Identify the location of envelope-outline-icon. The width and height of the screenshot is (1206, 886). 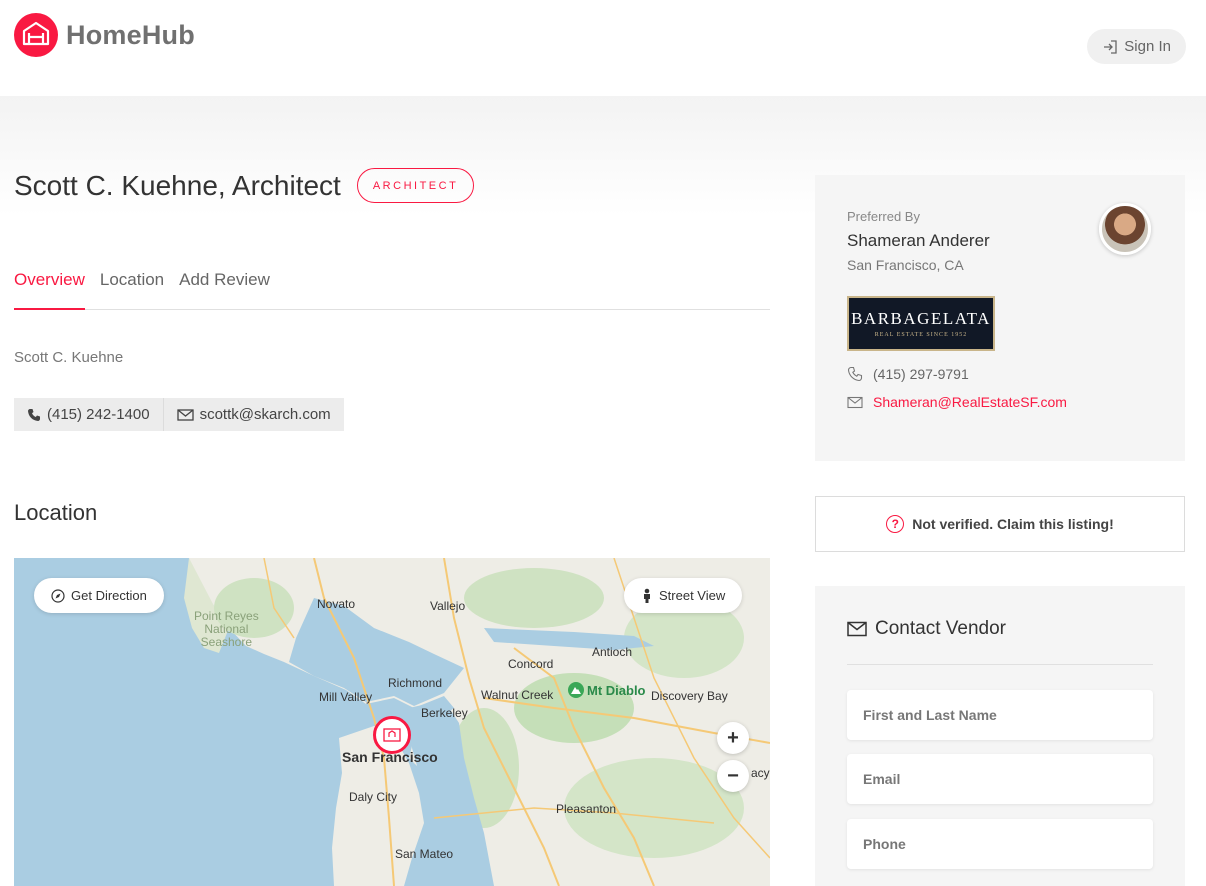
(855, 402).